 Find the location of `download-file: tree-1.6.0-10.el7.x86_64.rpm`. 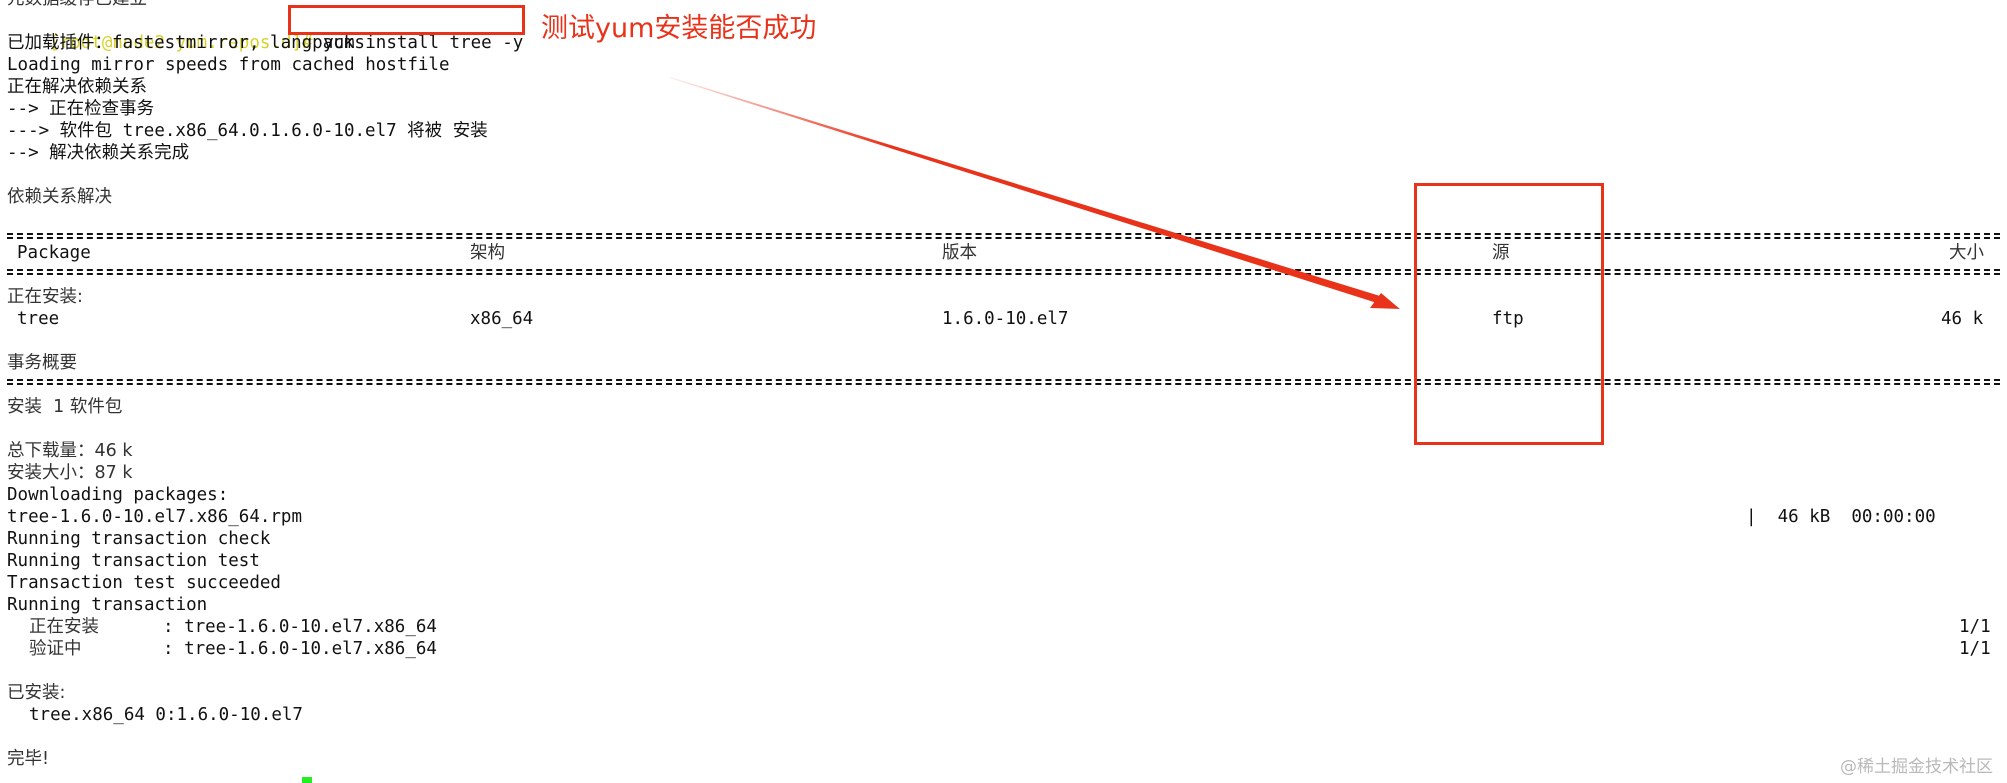

download-file: tree-1.6.0-10.el7.x86_64.rpm is located at coordinates (155, 517).